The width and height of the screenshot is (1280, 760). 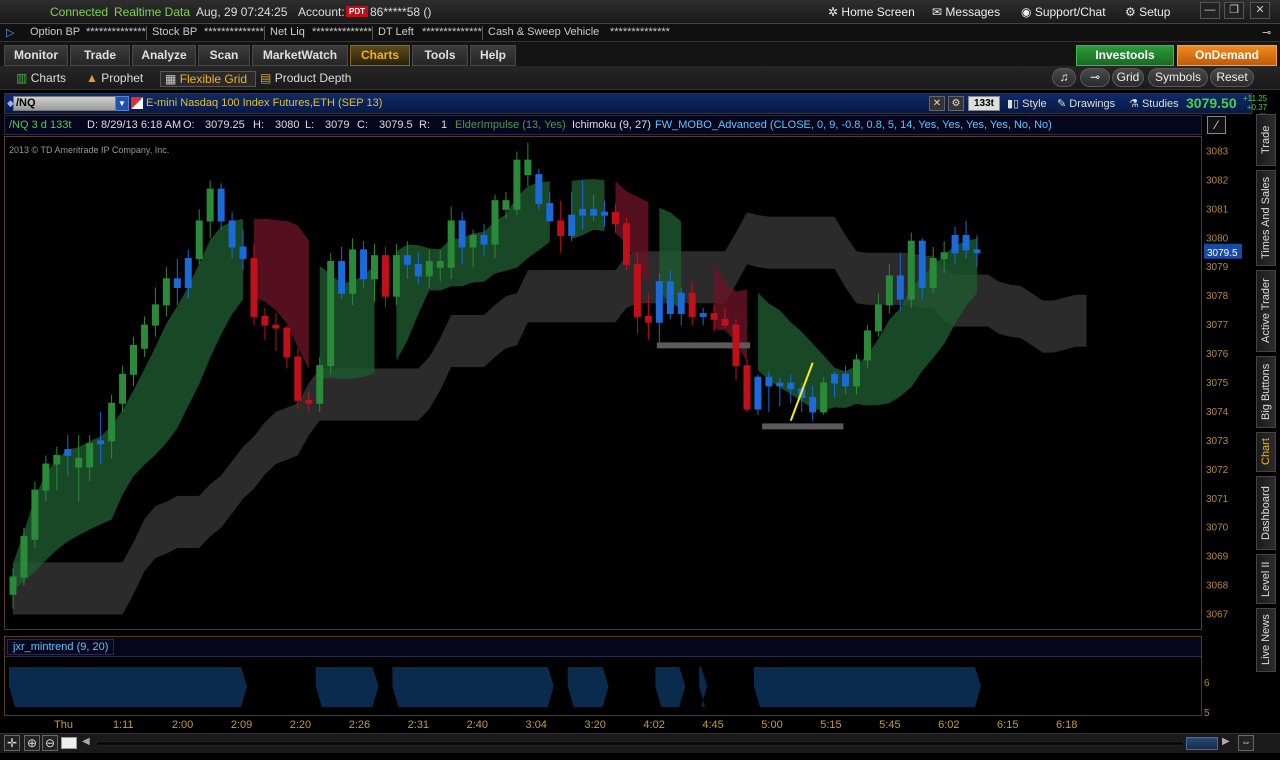 What do you see at coordinates (1217, 470) in the screenshot?
I see `price-tick-label: 3072` at bounding box center [1217, 470].